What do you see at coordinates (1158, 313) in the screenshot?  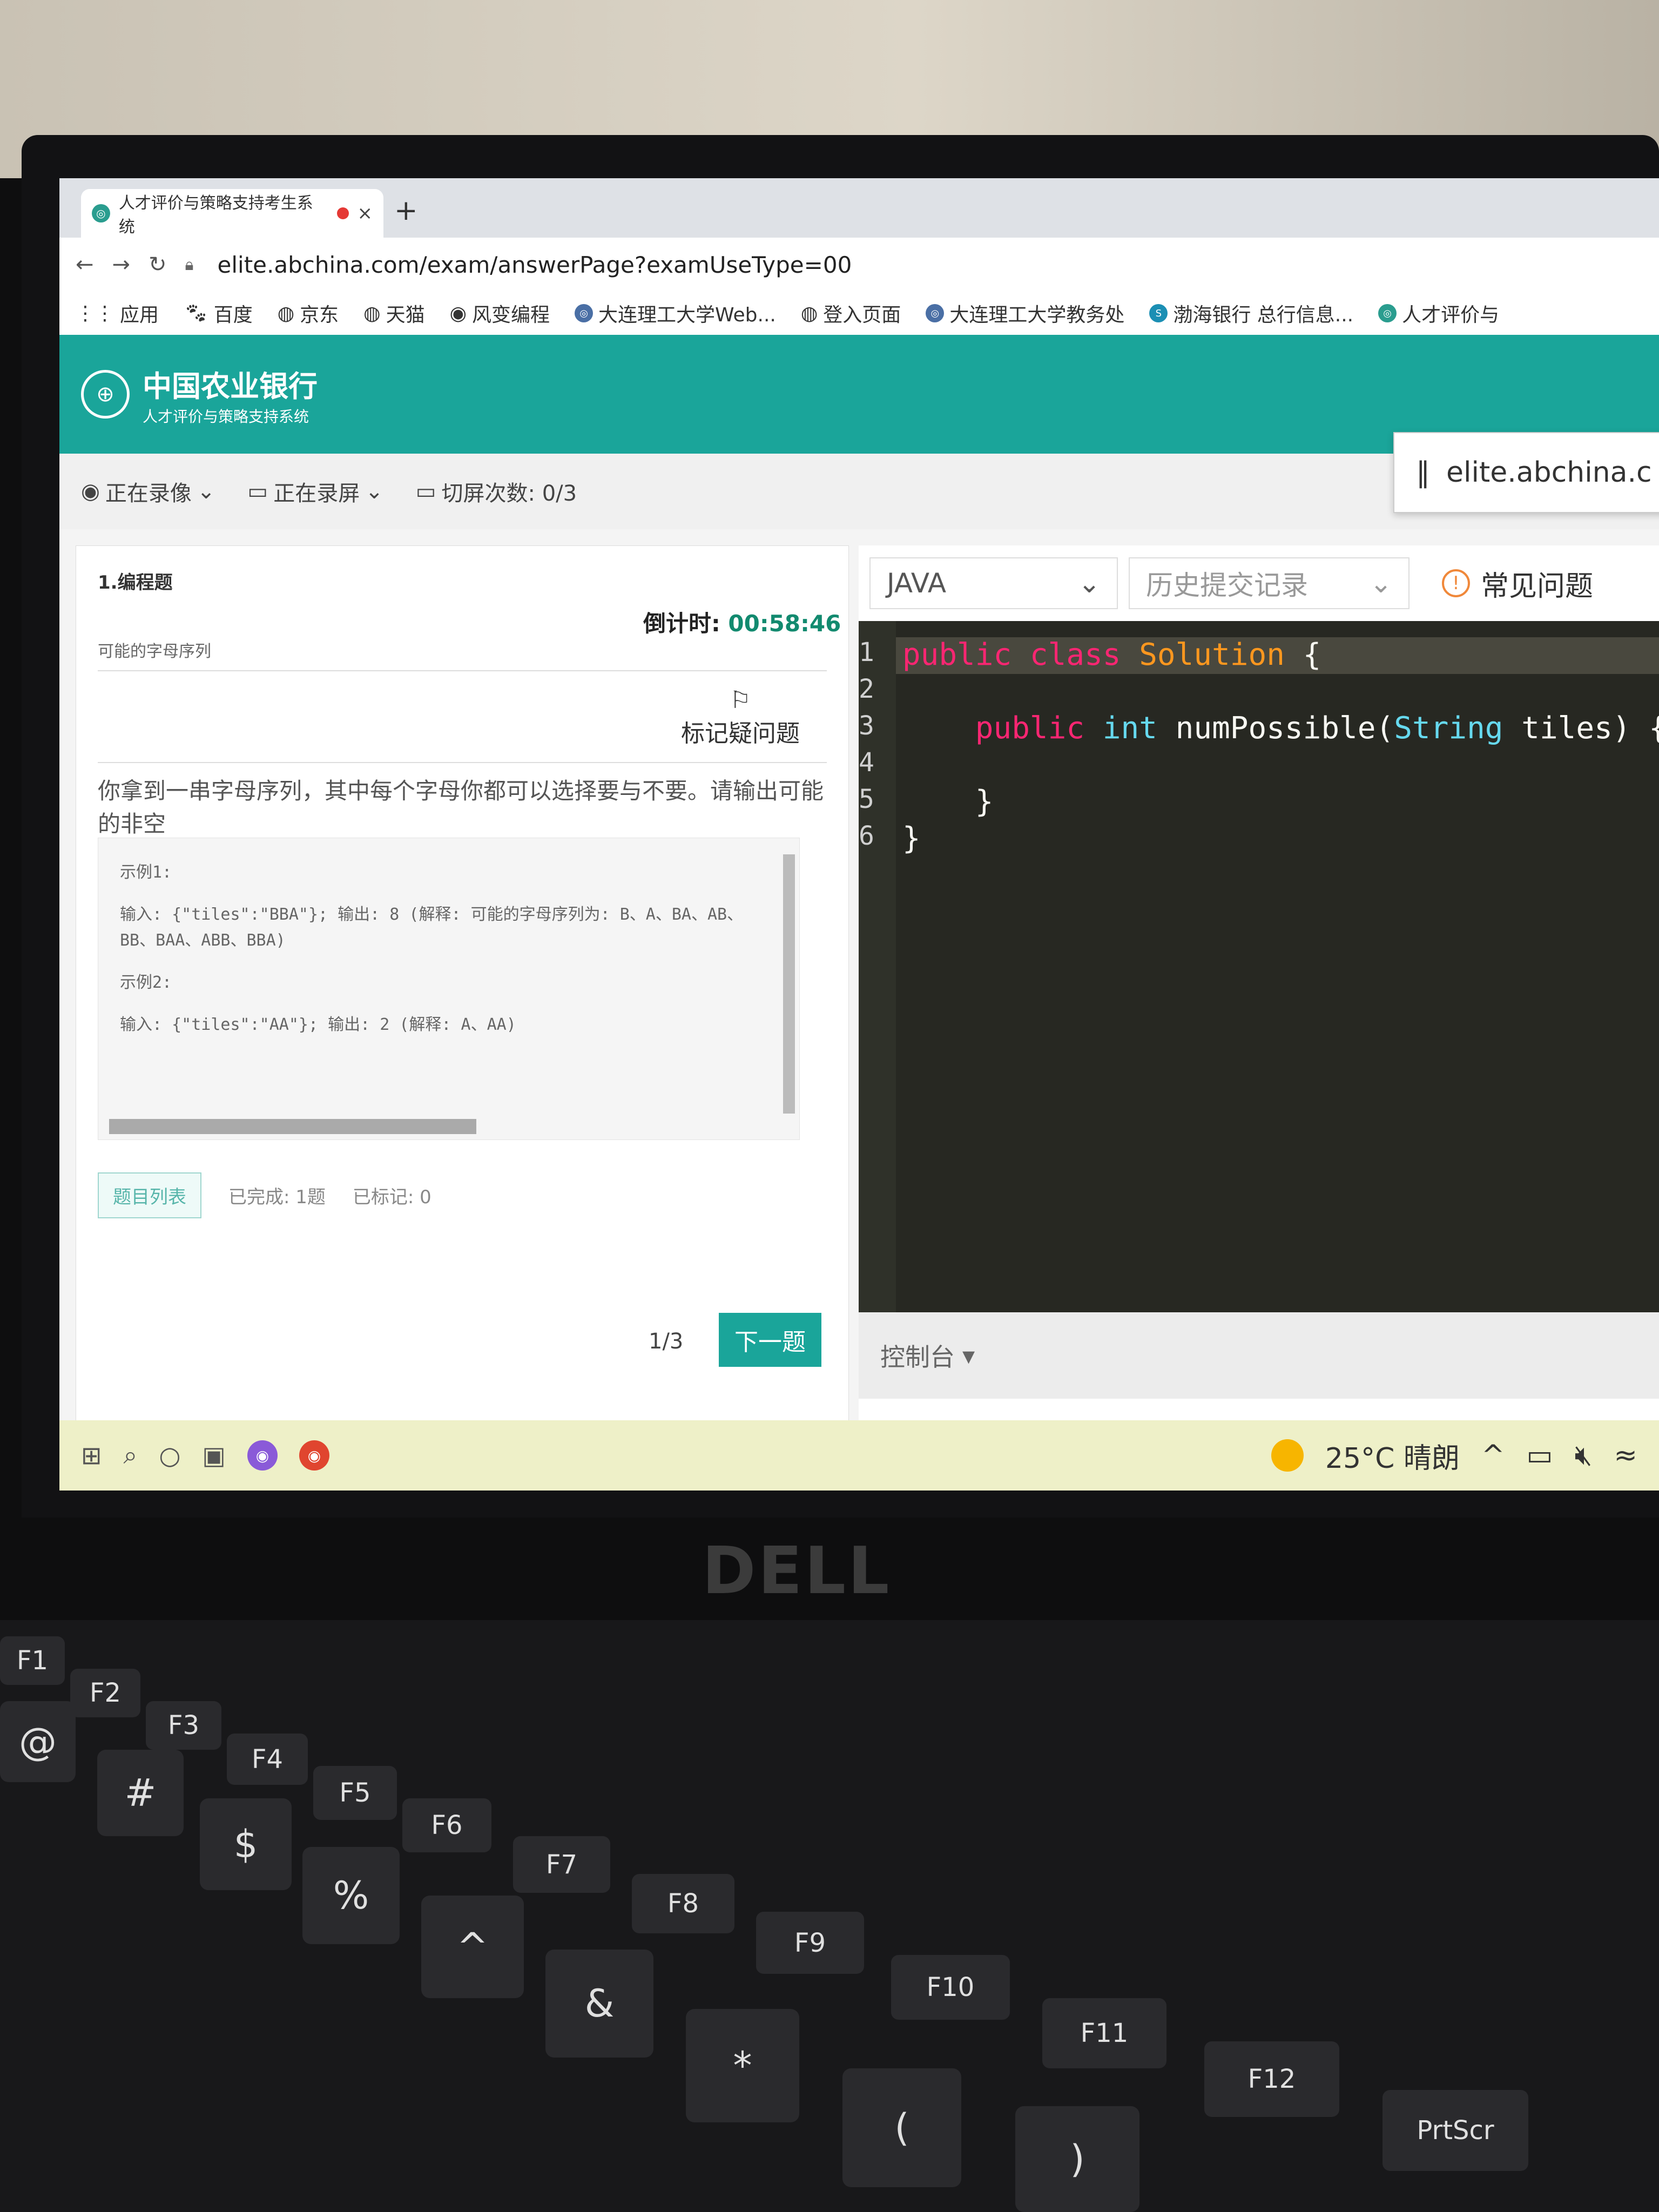 I see `bank-s-icon: S` at bounding box center [1158, 313].